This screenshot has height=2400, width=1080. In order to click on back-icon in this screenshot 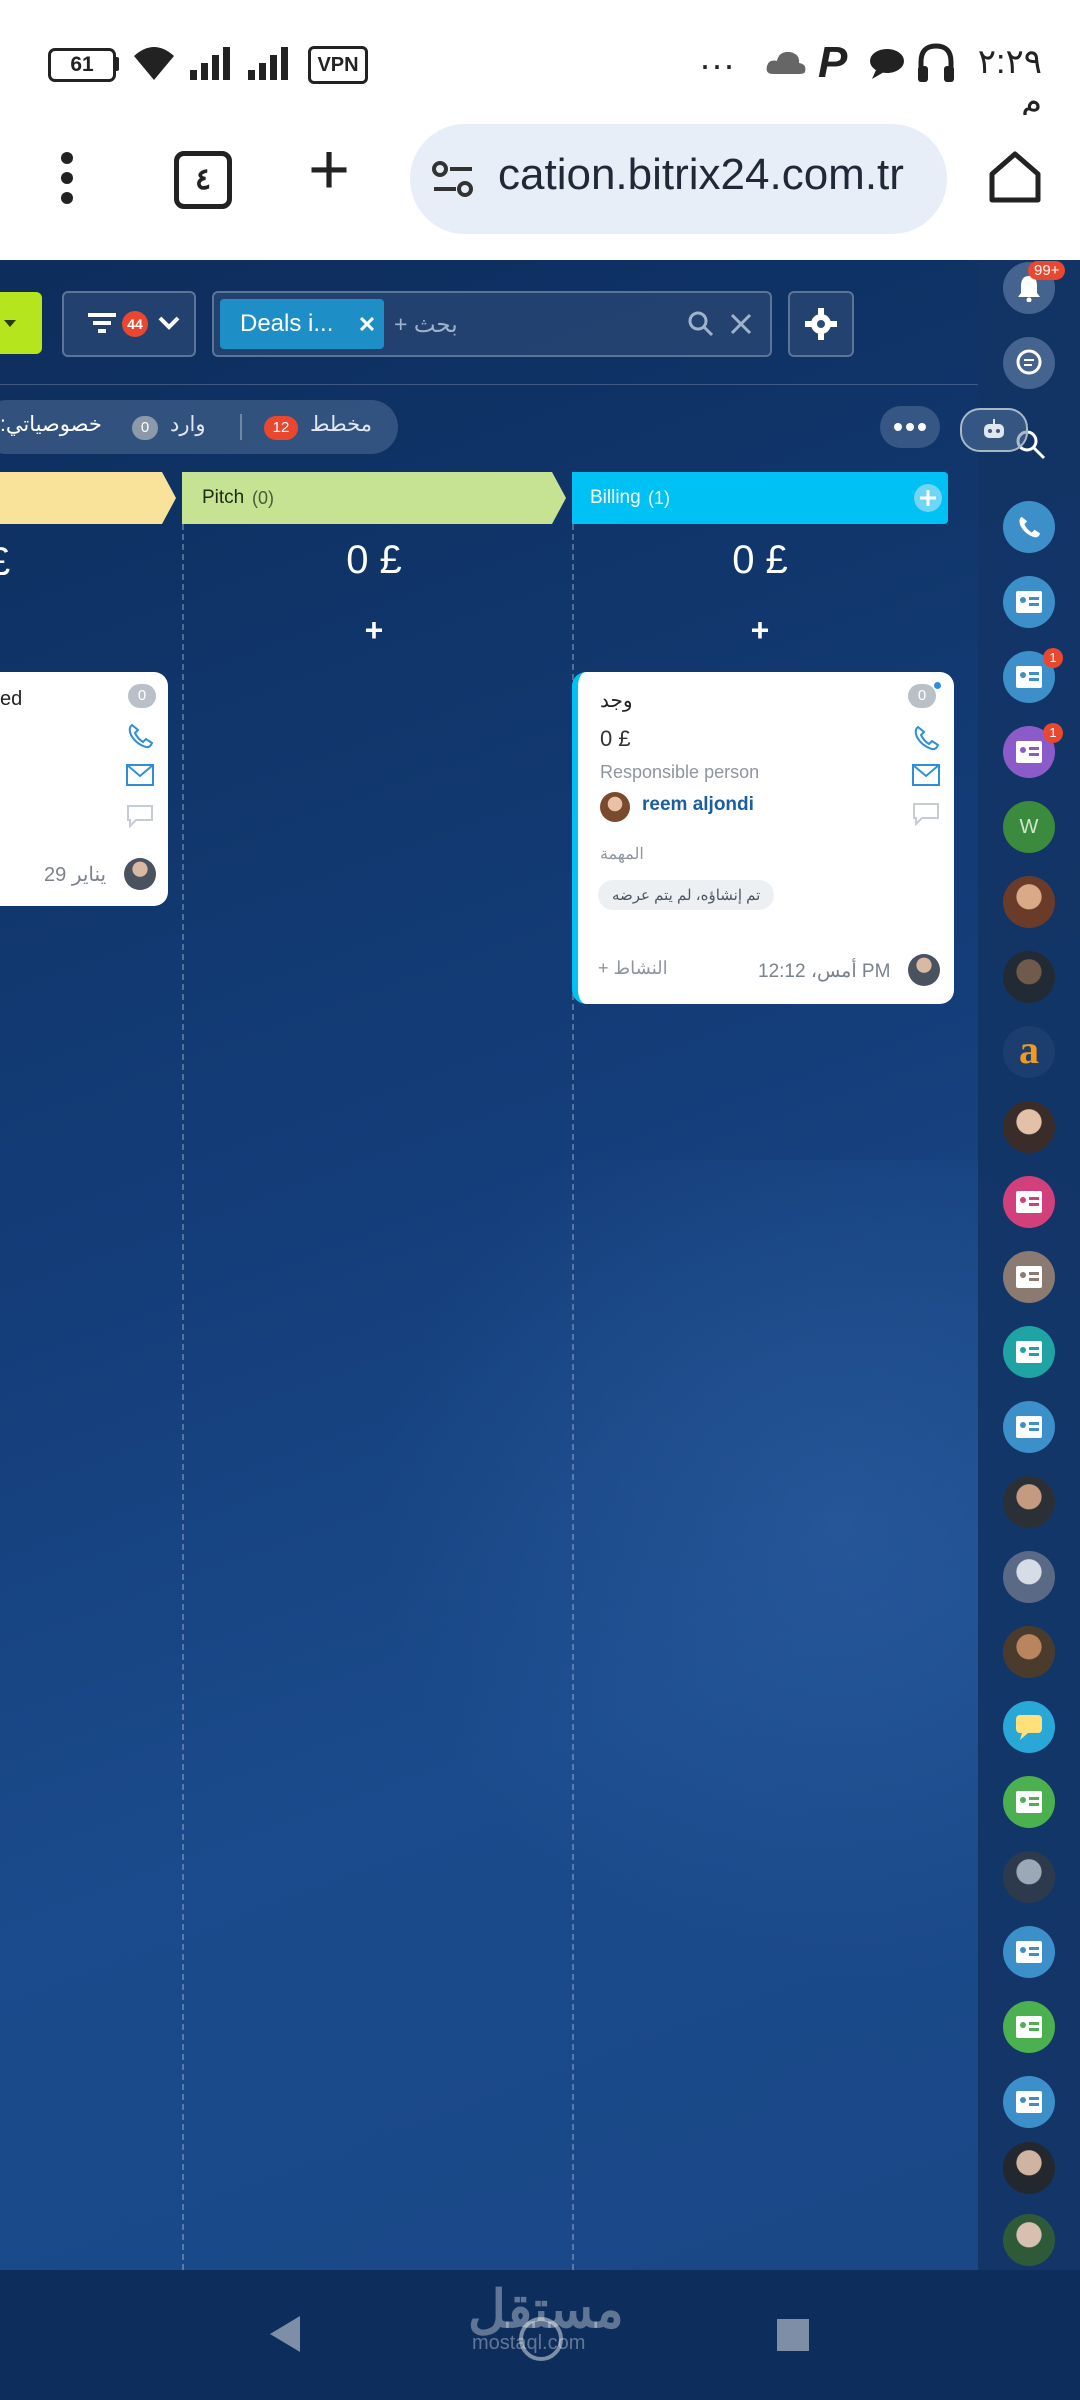, I will do `click(284, 2334)`.